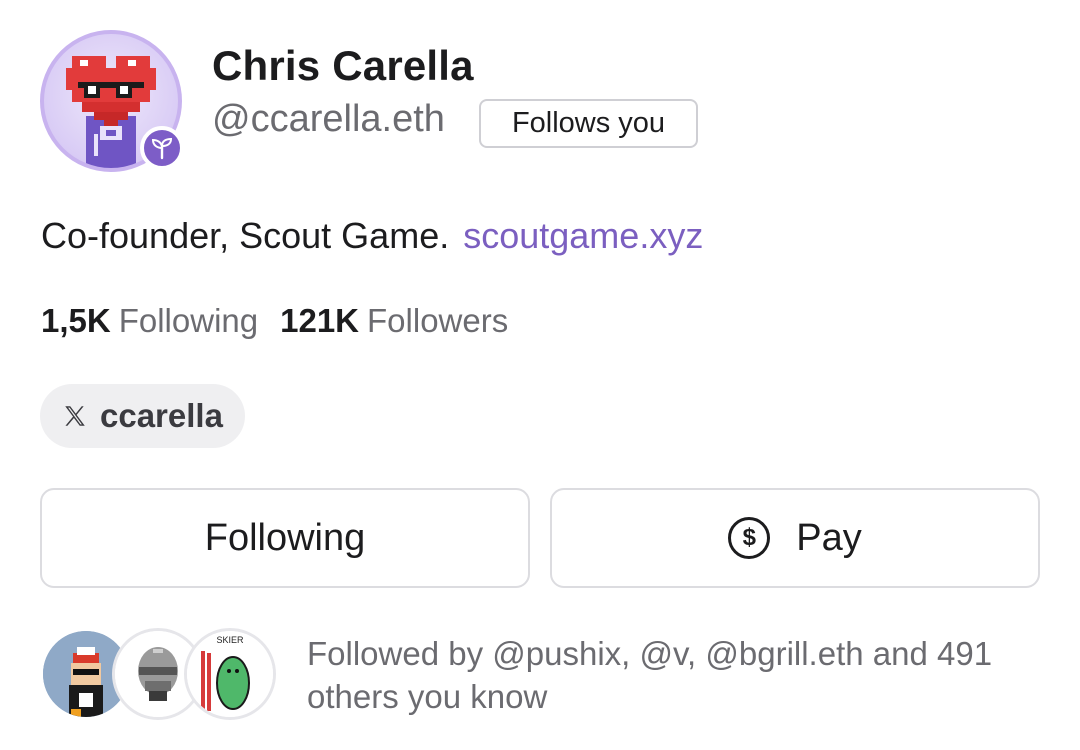 This screenshot has height=750, width=1080. Describe the element at coordinates (76, 320) in the screenshot. I see `following-count: 1,5K` at that location.